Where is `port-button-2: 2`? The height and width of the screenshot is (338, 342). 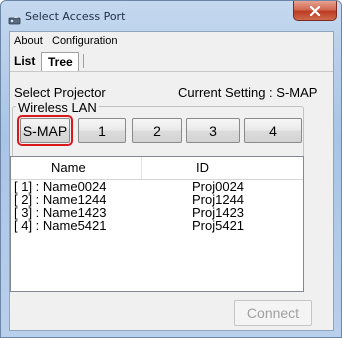
port-button-2: 2 is located at coordinates (157, 130).